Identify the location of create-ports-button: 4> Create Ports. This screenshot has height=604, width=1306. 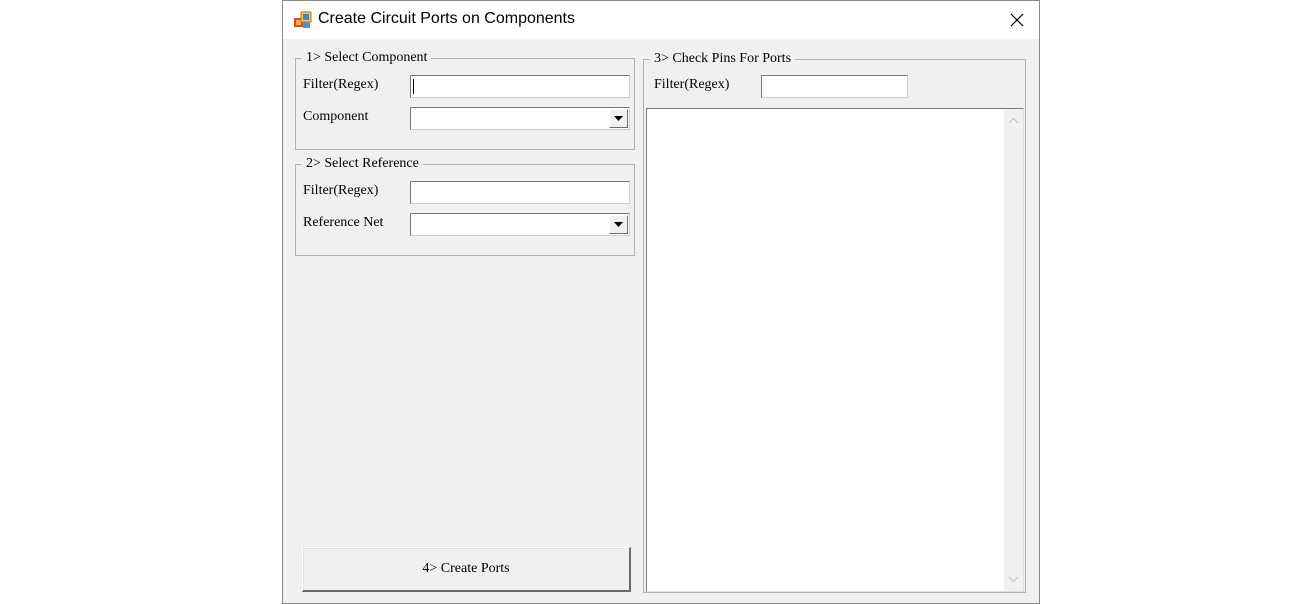
(466, 569).